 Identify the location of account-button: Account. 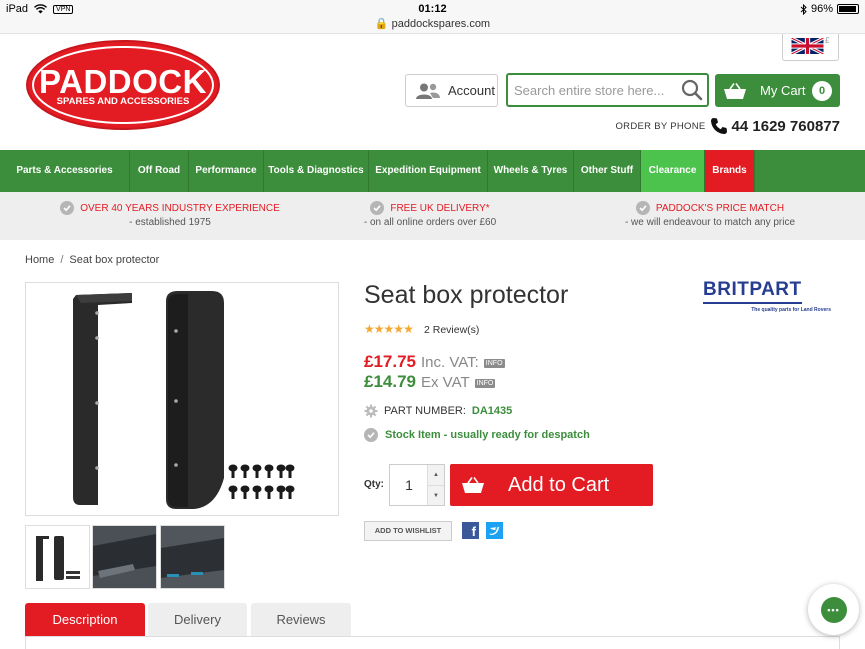
(451, 90).